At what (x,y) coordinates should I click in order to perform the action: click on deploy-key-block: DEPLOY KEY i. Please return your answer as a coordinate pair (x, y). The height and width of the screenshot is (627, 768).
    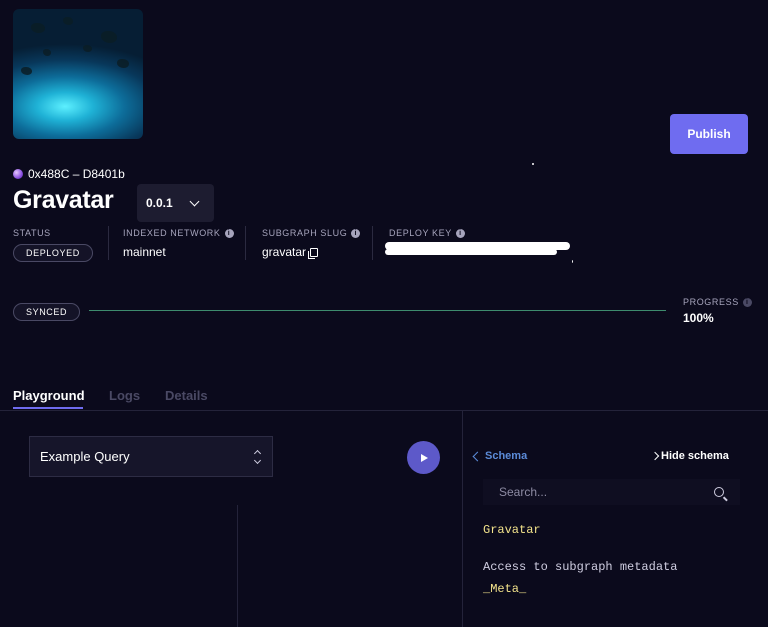
    Looking at the image, I should click on (427, 233).